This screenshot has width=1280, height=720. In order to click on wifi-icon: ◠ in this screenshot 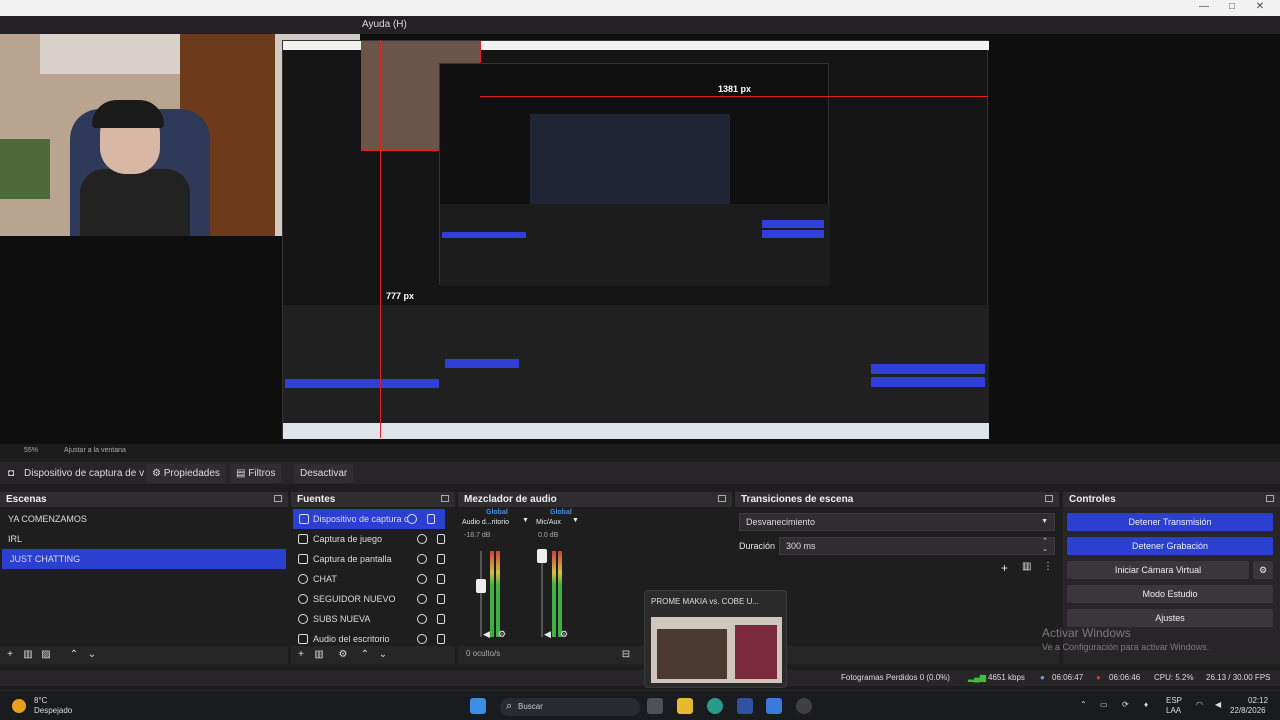, I will do `click(1199, 704)`.